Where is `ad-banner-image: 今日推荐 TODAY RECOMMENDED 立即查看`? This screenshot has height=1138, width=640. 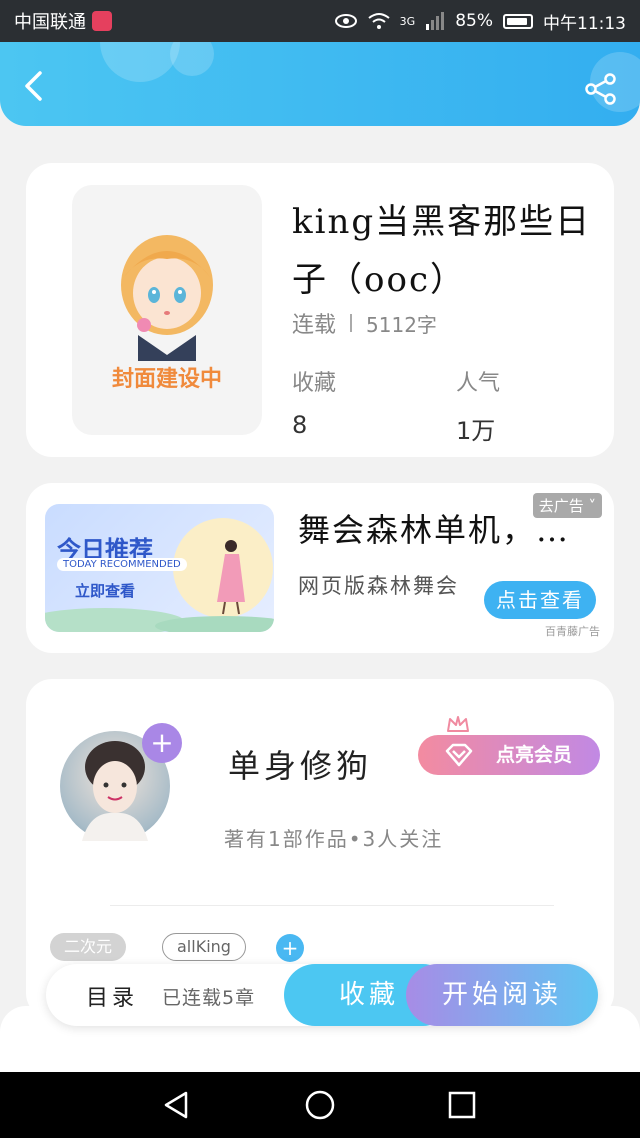 ad-banner-image: 今日推荐 TODAY RECOMMENDED 立即查看 is located at coordinates (159, 568).